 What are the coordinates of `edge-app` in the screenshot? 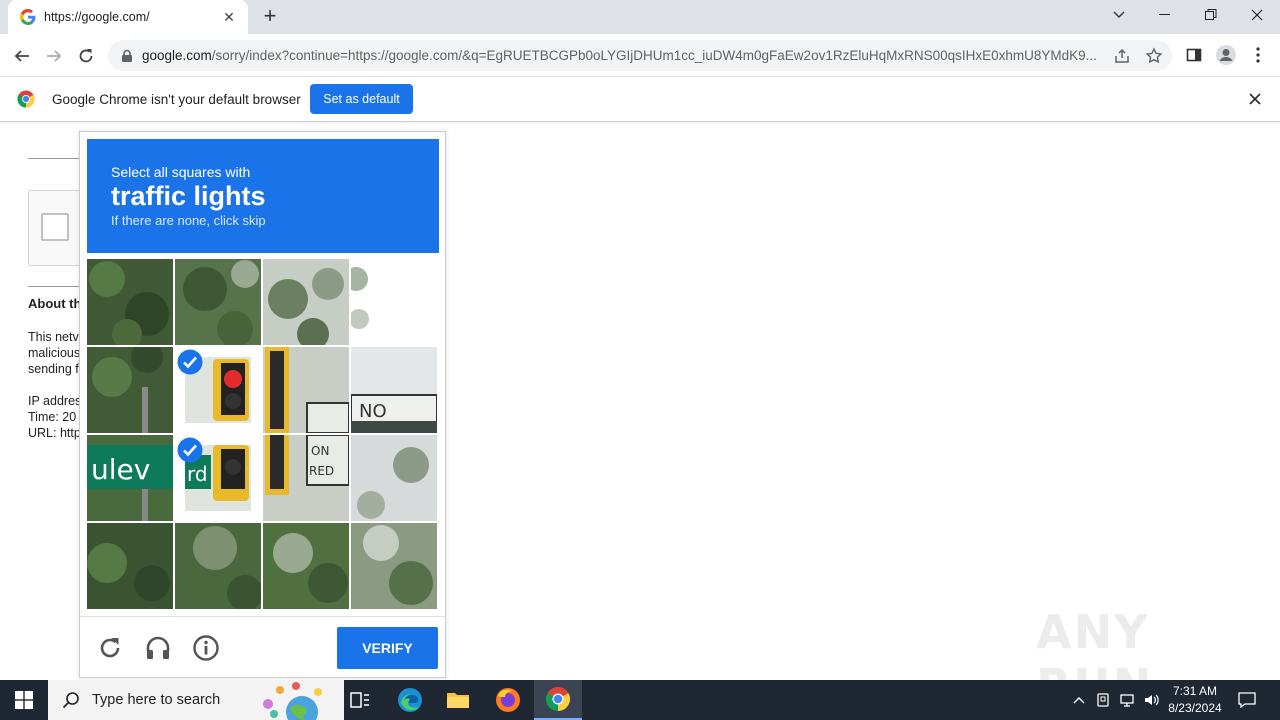 It's located at (410, 700).